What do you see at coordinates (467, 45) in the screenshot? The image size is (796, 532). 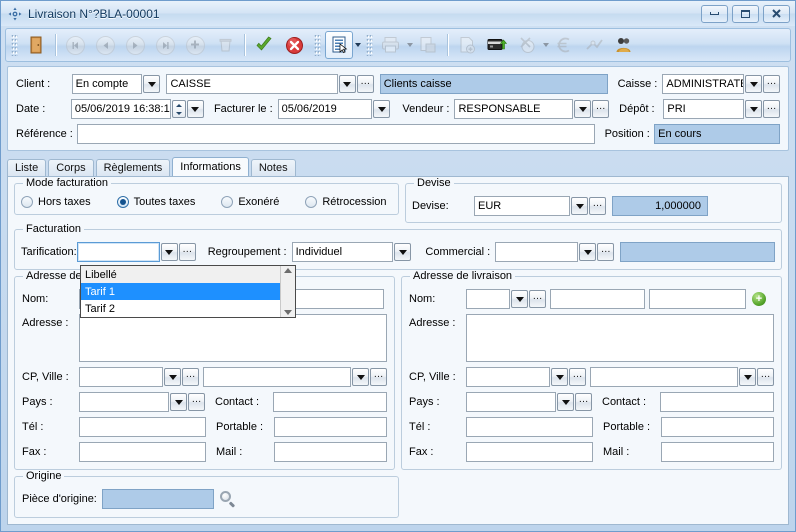 I see `new-document-icon` at bounding box center [467, 45].